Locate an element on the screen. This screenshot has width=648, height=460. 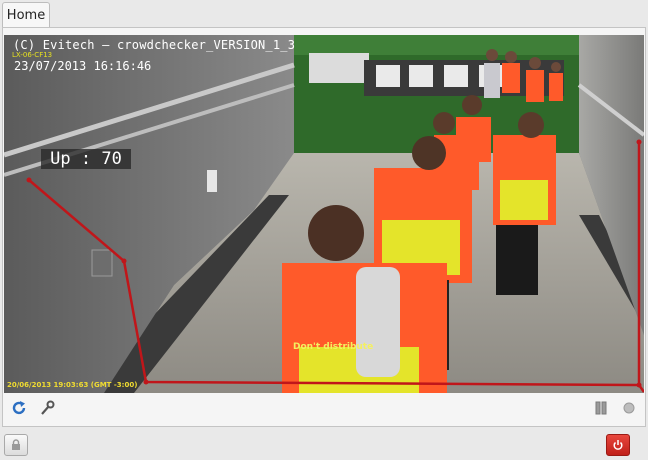
refresh-icon is located at coordinates (19, 408).